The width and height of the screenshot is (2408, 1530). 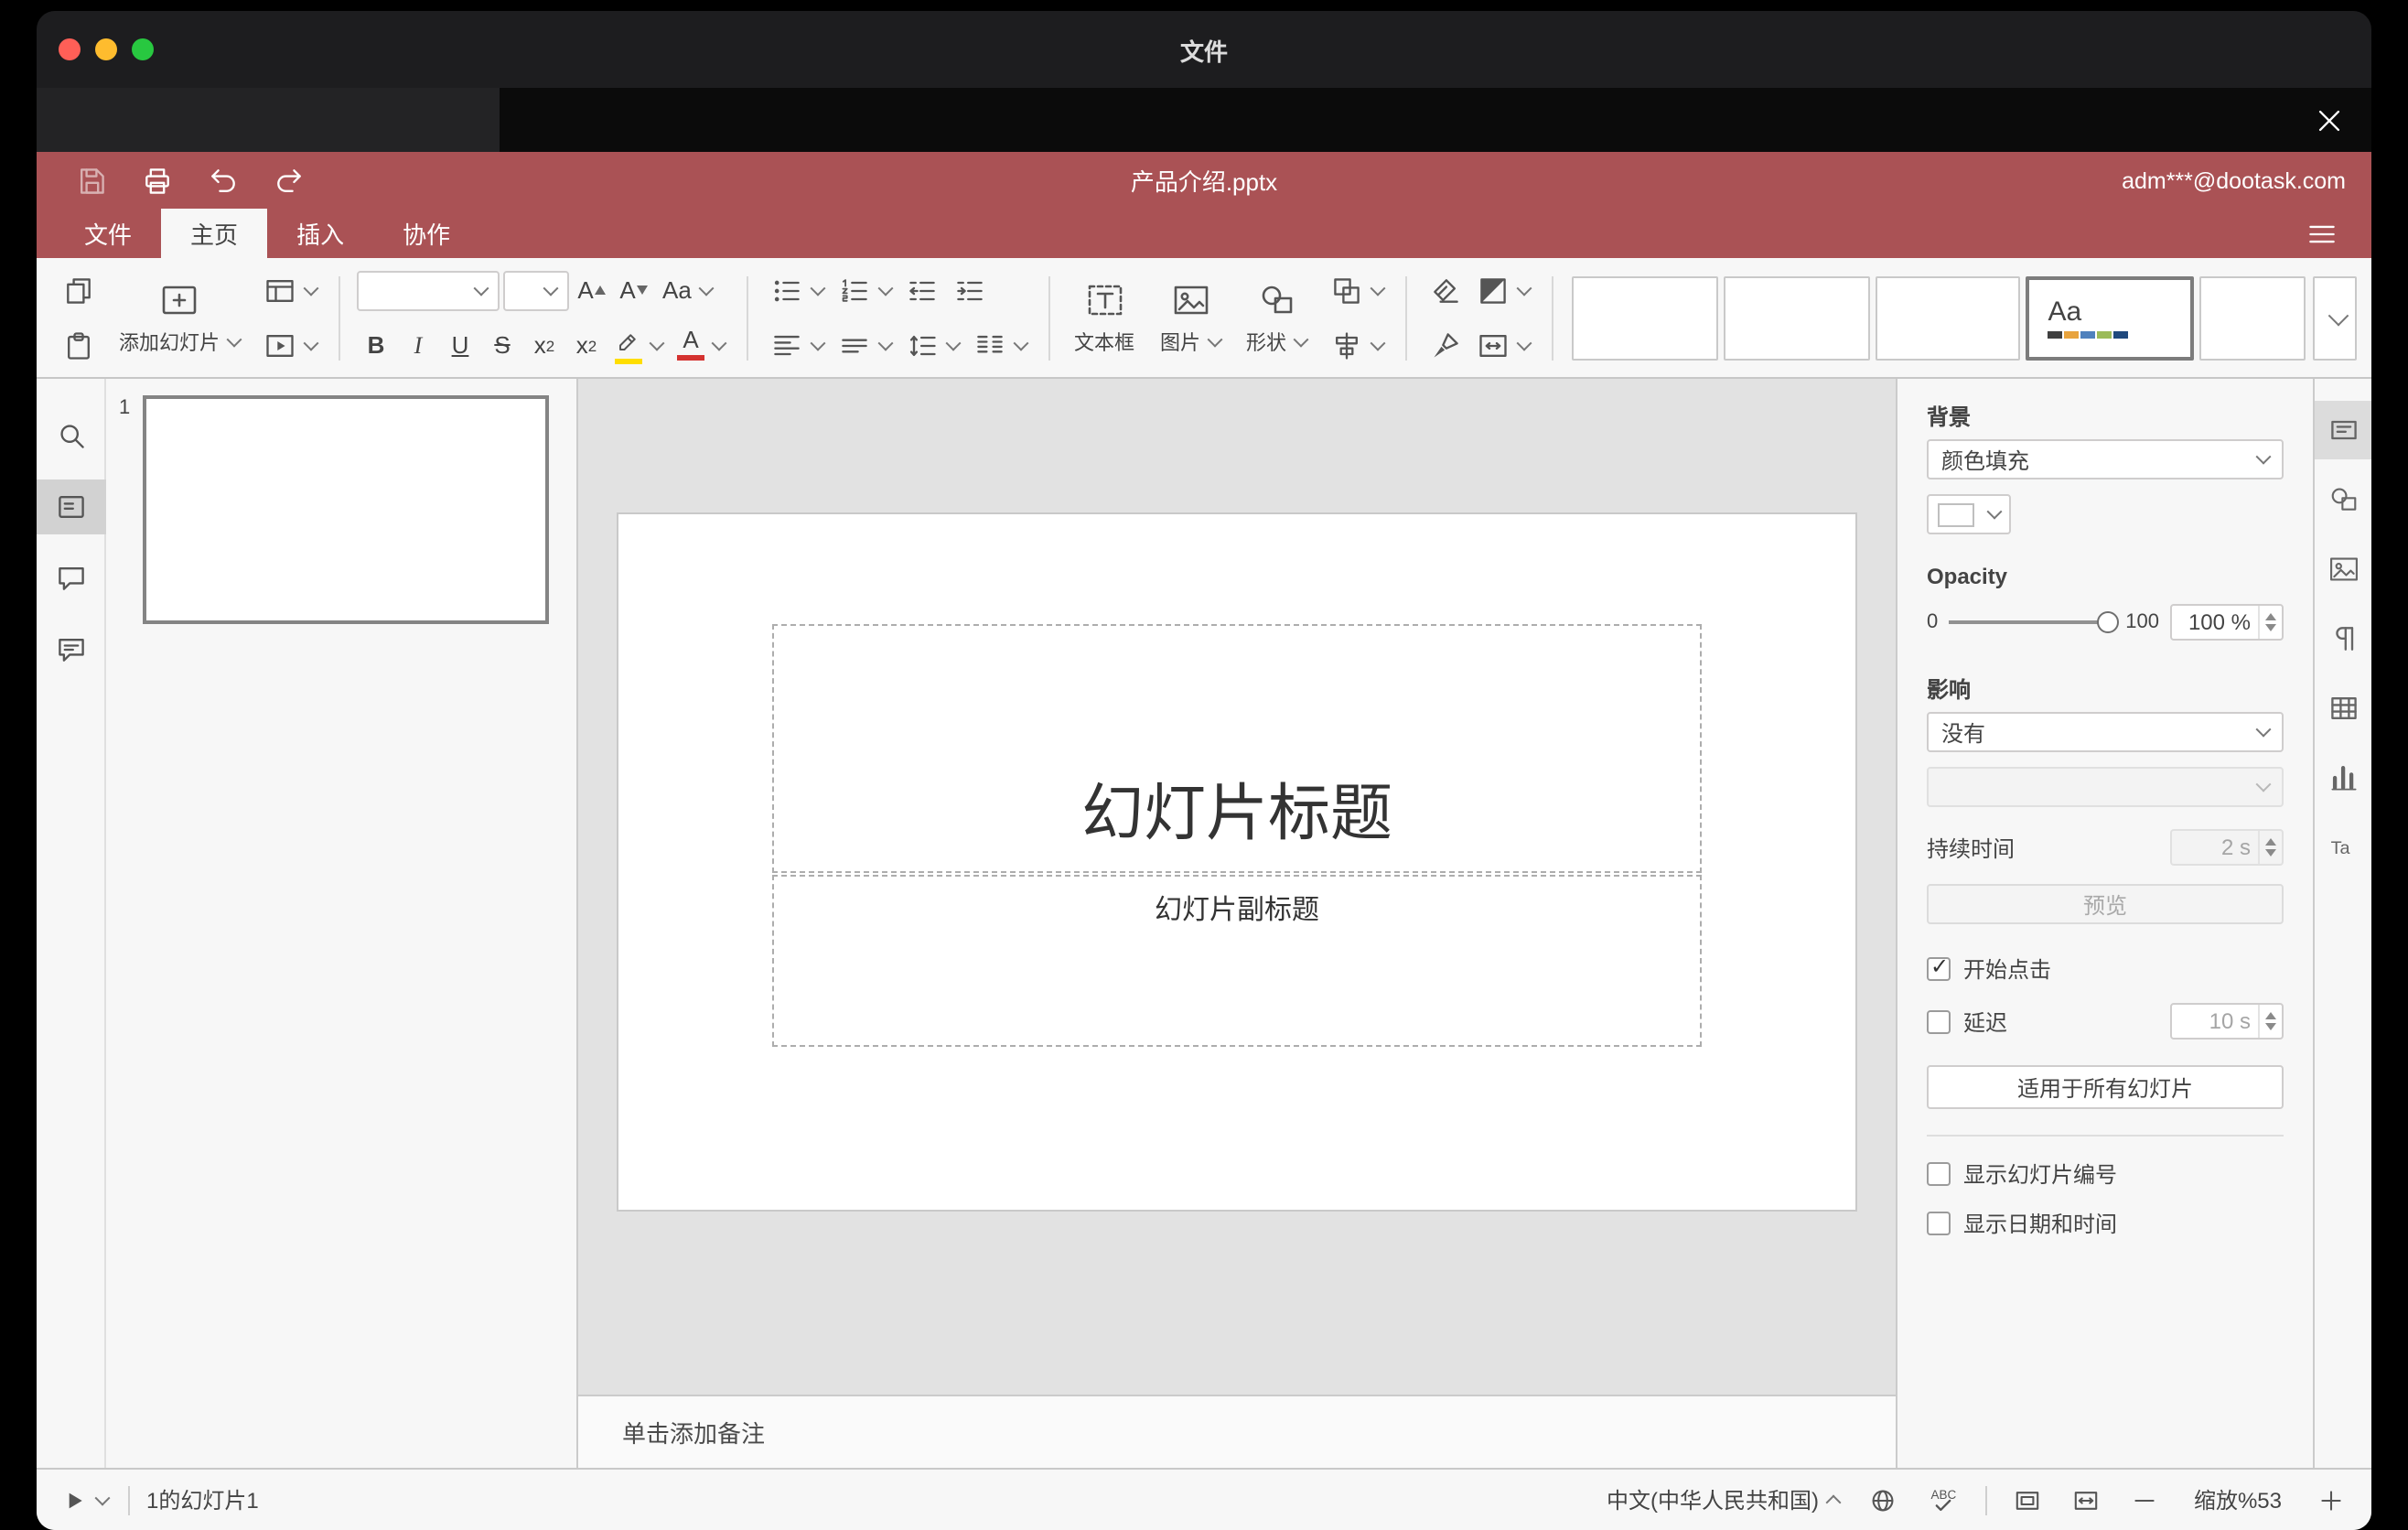 What do you see at coordinates (2105, 1087) in the screenshot?
I see `apply-to-all-button: 适用于所有幻灯片` at bounding box center [2105, 1087].